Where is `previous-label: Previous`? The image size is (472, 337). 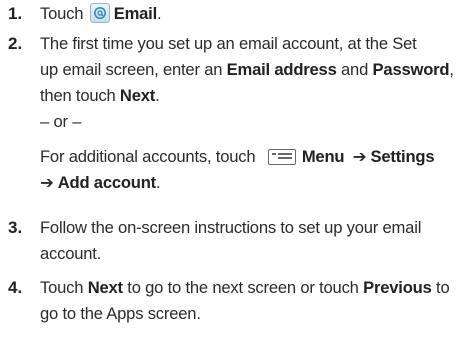
previous-label: Previous is located at coordinates (397, 287).